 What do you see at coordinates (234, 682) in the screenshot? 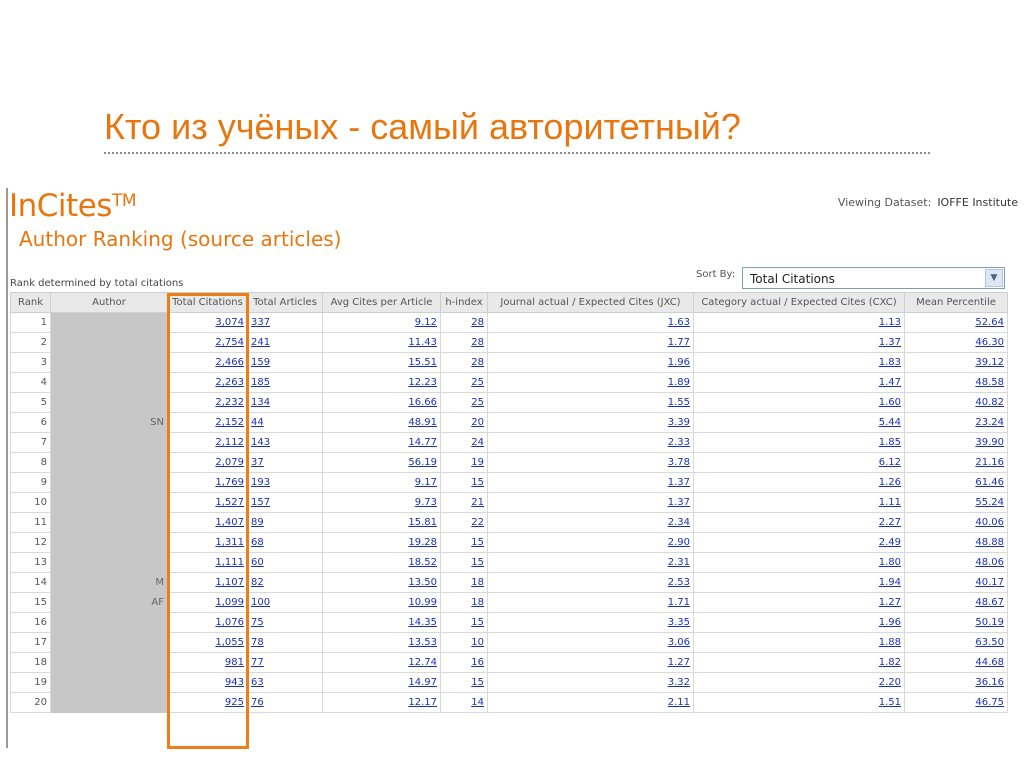
I see `total-citations-link: 943` at bounding box center [234, 682].